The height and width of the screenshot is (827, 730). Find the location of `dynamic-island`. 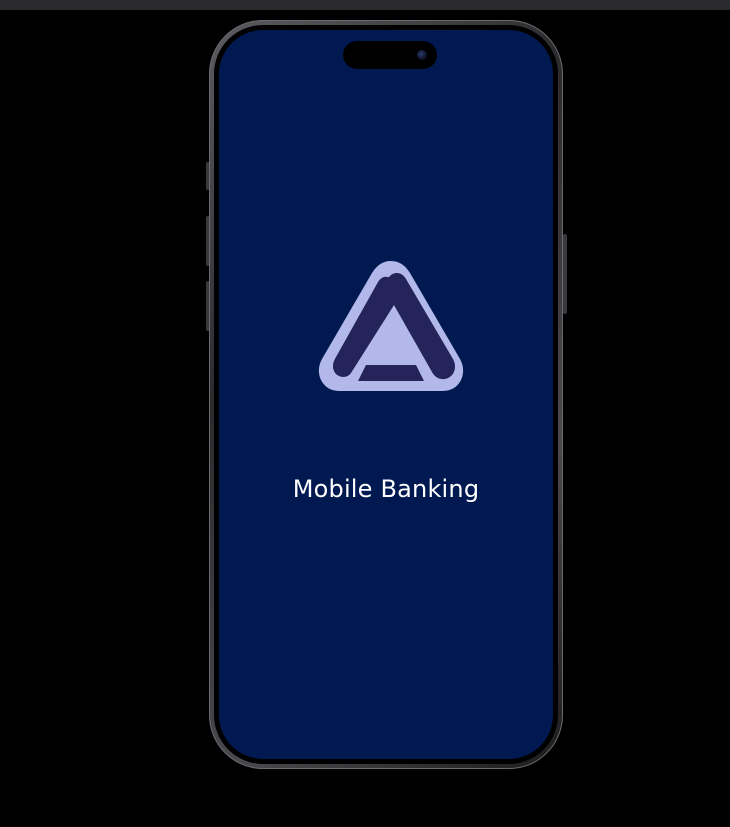

dynamic-island is located at coordinates (390, 55).